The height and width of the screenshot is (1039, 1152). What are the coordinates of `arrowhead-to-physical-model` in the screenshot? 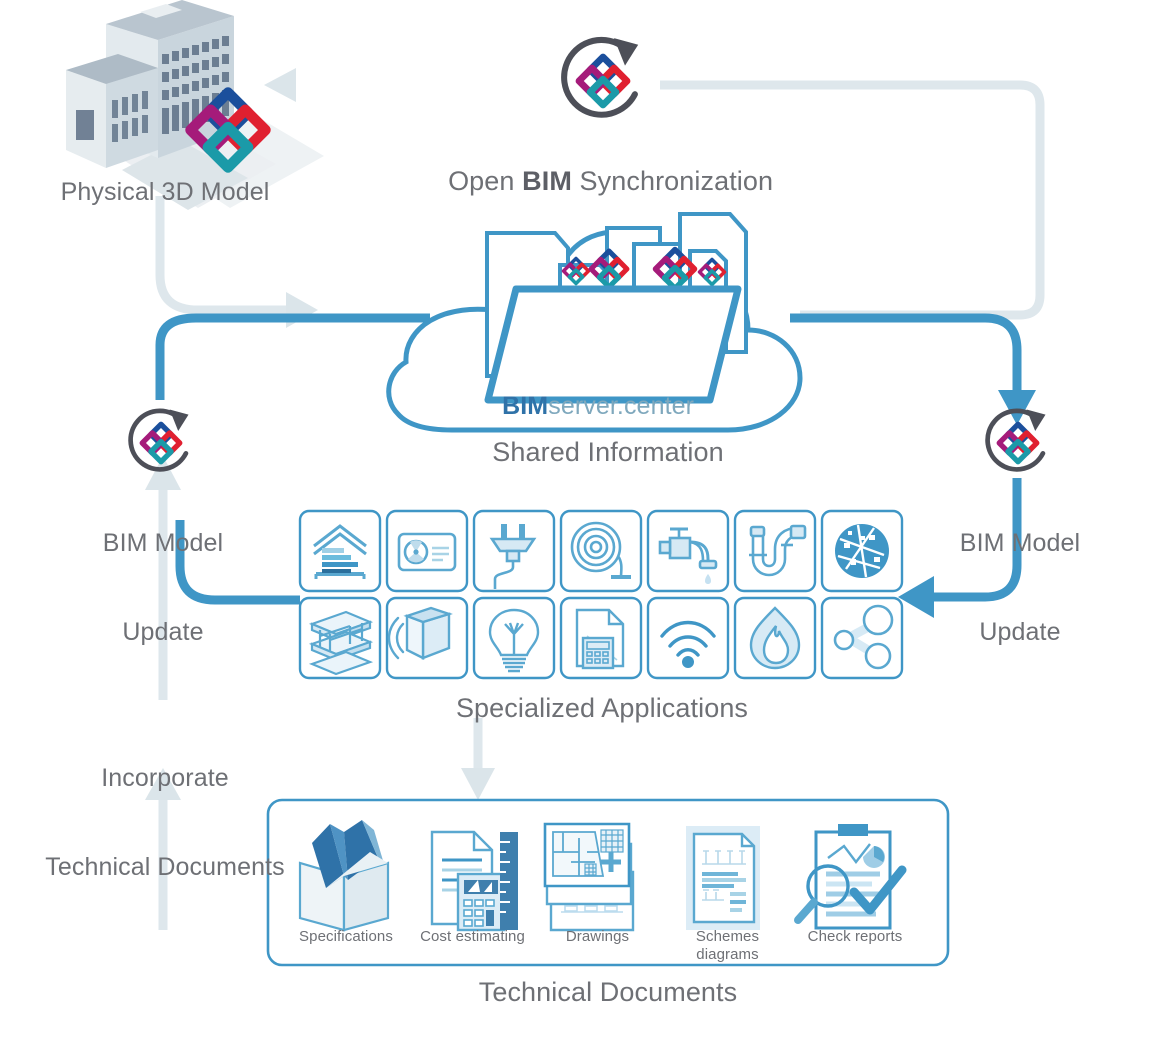 It's located at (280, 85).